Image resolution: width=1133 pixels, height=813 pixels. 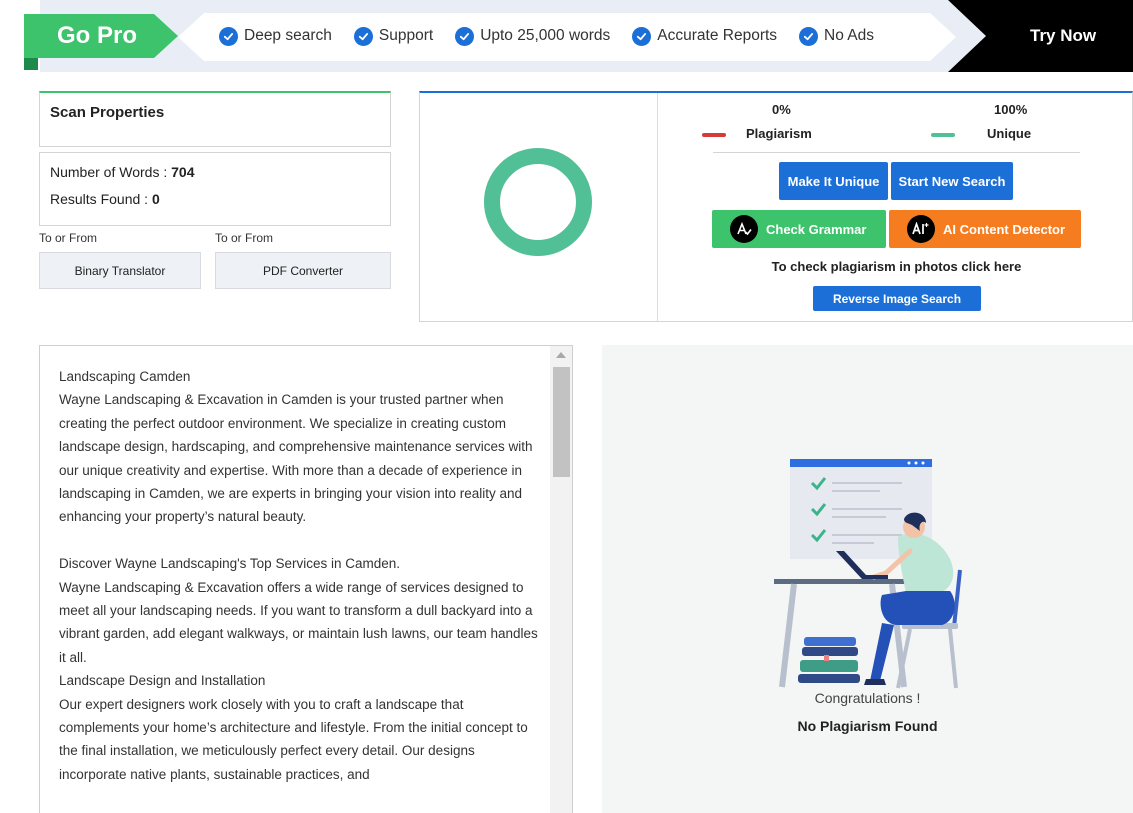 What do you see at coordinates (861, 463) in the screenshot?
I see `window-titlebar` at bounding box center [861, 463].